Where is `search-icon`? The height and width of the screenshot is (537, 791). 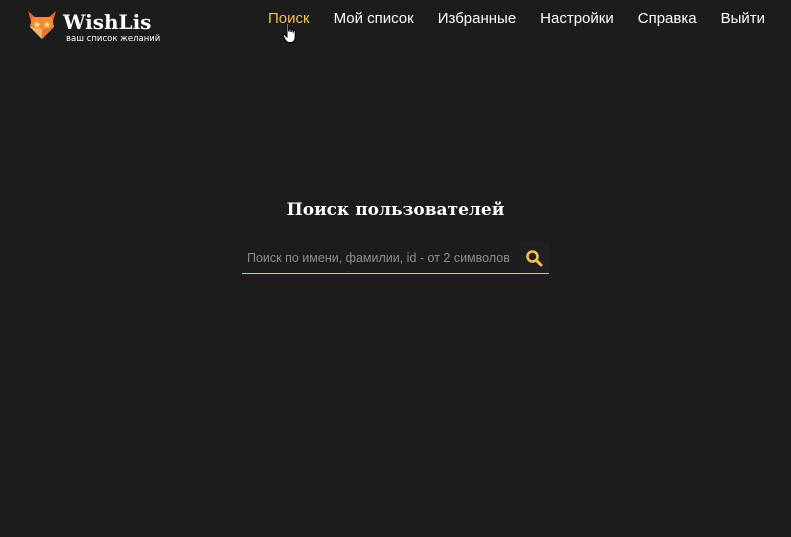 search-icon is located at coordinates (534, 257).